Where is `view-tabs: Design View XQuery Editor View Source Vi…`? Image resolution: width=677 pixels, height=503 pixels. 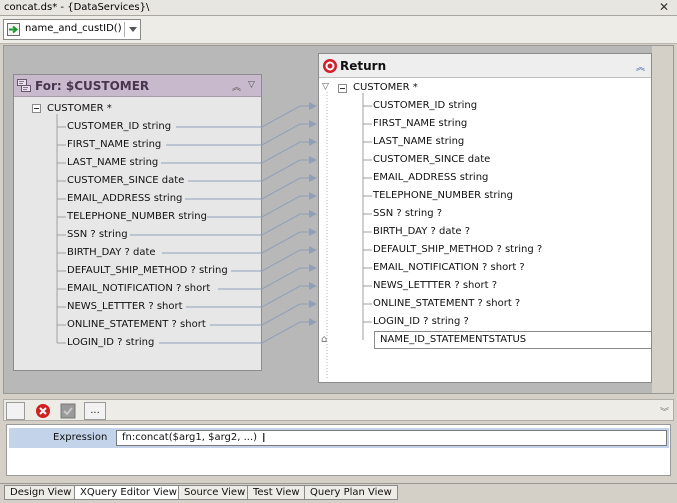 view-tabs: Design View XQuery Editor View Source Vi… is located at coordinates (338, 493).